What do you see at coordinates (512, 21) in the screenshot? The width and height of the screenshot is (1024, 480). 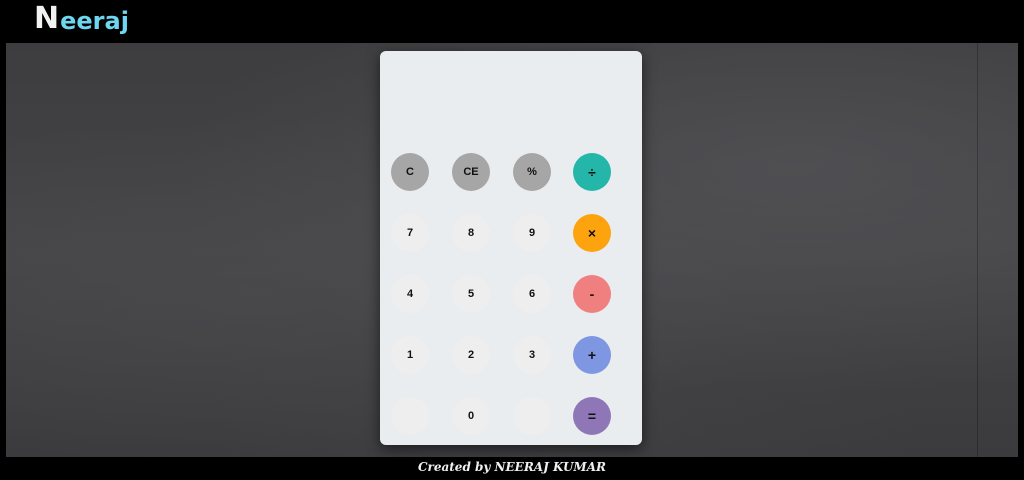 I see `top-bar: N eeraj` at bounding box center [512, 21].